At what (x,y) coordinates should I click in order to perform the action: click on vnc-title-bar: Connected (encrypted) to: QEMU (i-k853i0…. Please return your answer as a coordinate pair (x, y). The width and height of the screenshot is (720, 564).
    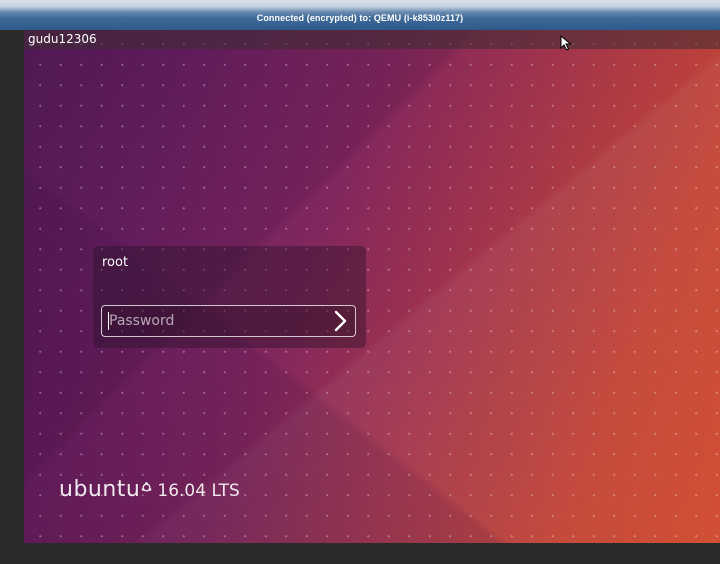
    Looking at the image, I should click on (360, 15).